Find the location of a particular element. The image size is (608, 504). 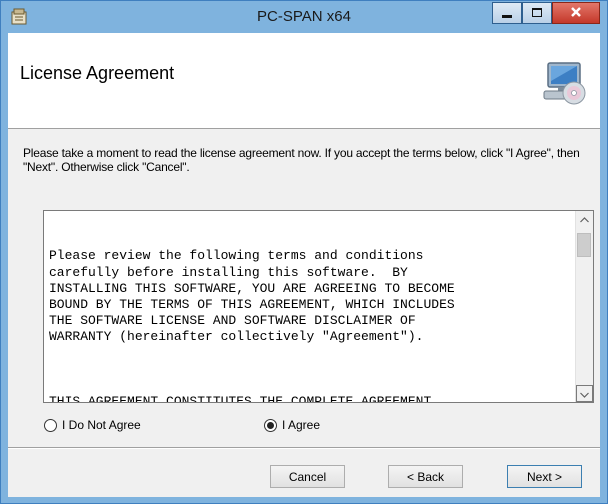

radio-i-do-not-agree: I Do Not Agree is located at coordinates (92, 425).